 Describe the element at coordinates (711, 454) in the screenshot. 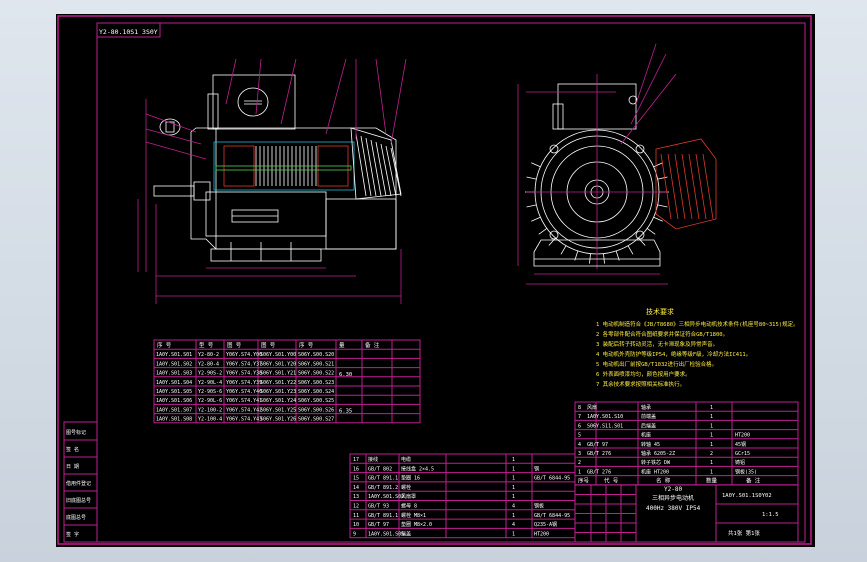

I see `cell-text: 2` at that location.